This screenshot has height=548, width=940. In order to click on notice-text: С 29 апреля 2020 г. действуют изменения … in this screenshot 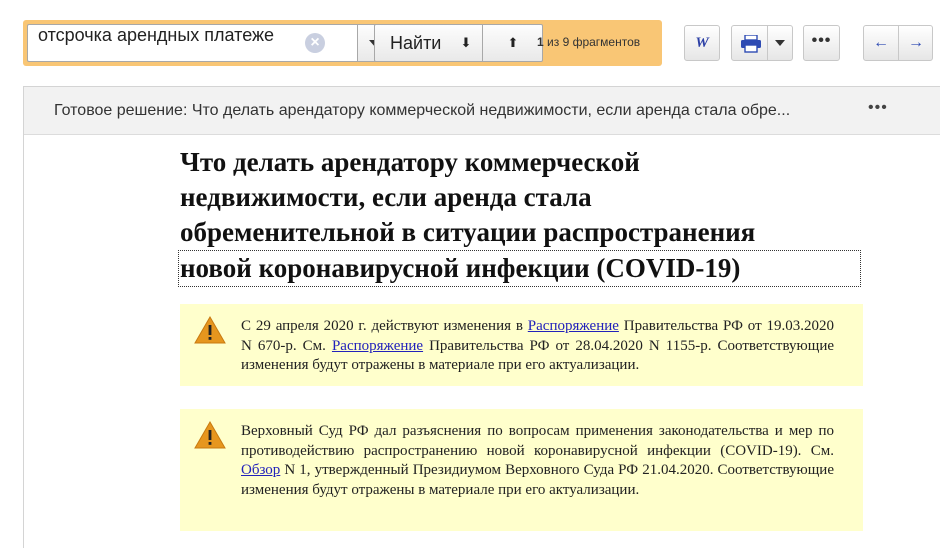, I will do `click(537, 346)`.